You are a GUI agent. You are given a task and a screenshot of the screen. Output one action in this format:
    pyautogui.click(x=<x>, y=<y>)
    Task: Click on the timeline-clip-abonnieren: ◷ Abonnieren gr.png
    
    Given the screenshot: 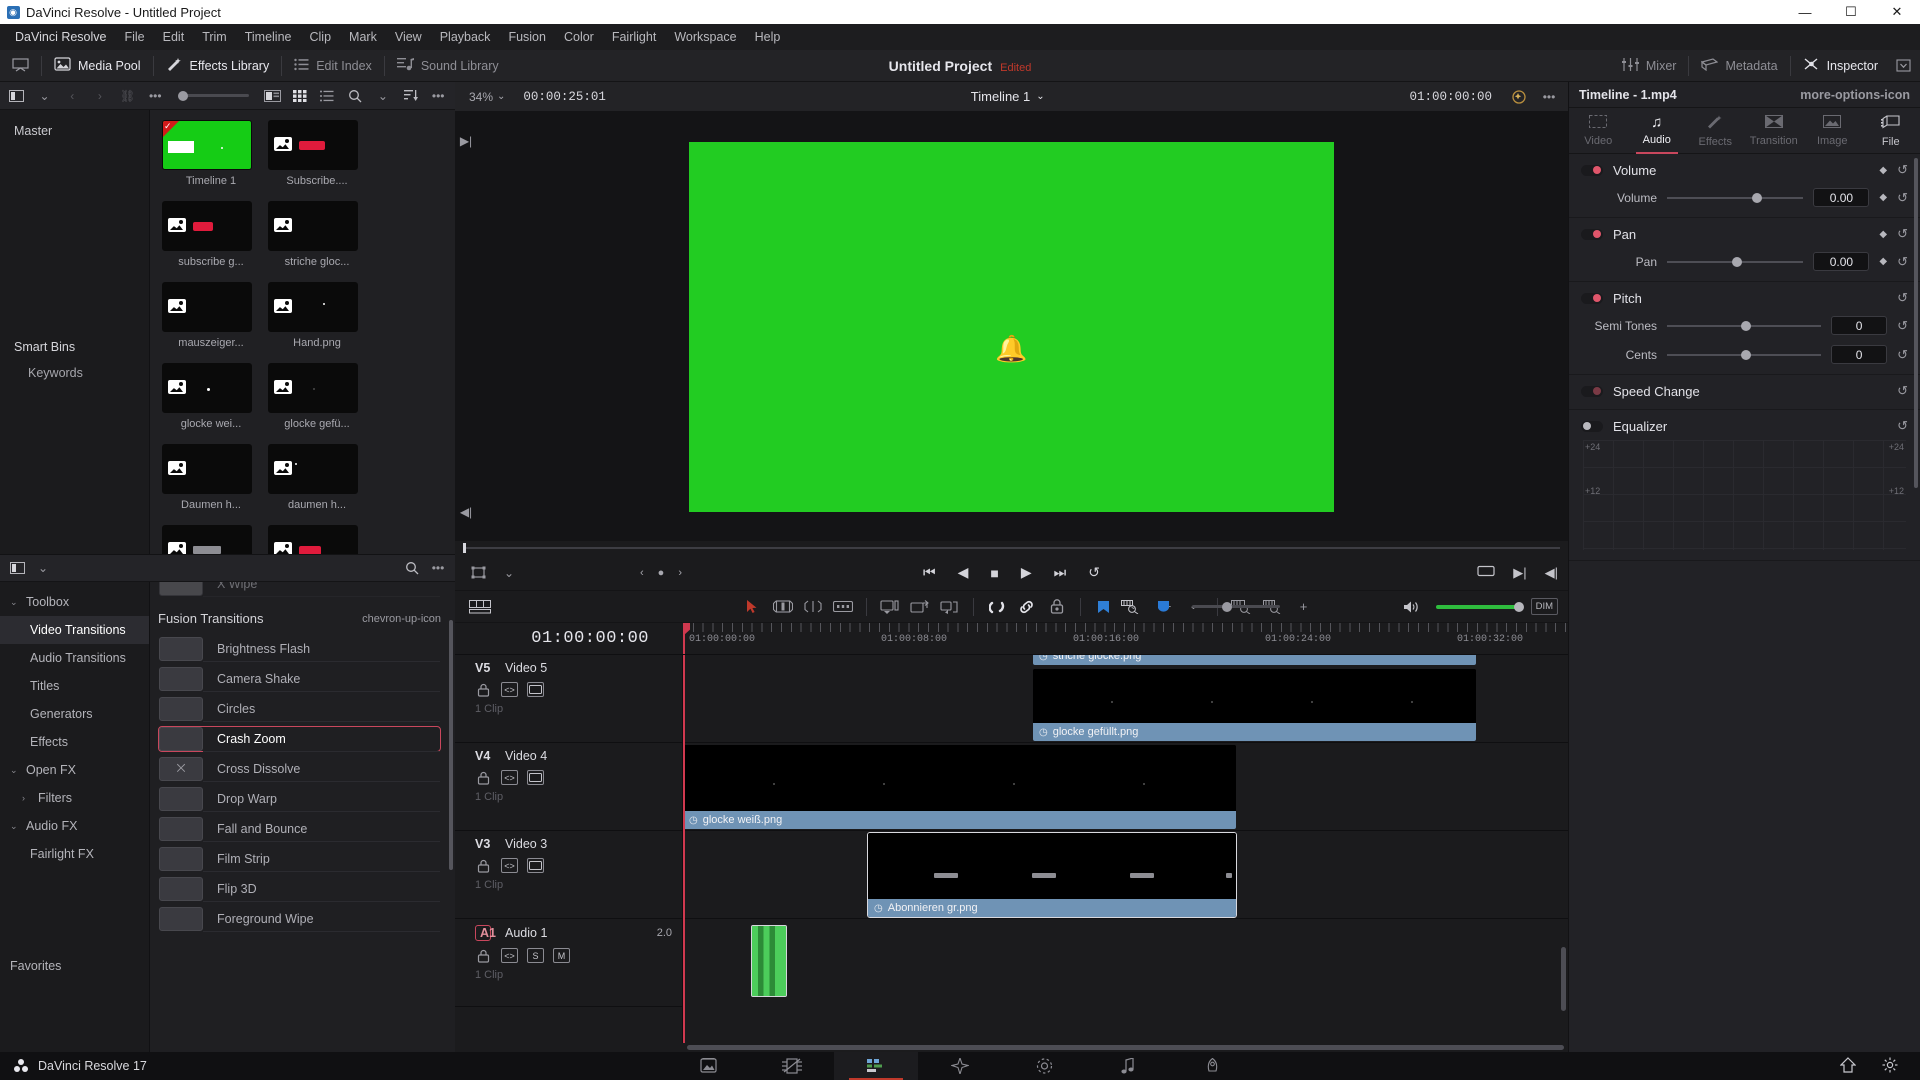 What is the action you would take?
    pyautogui.click(x=1052, y=875)
    